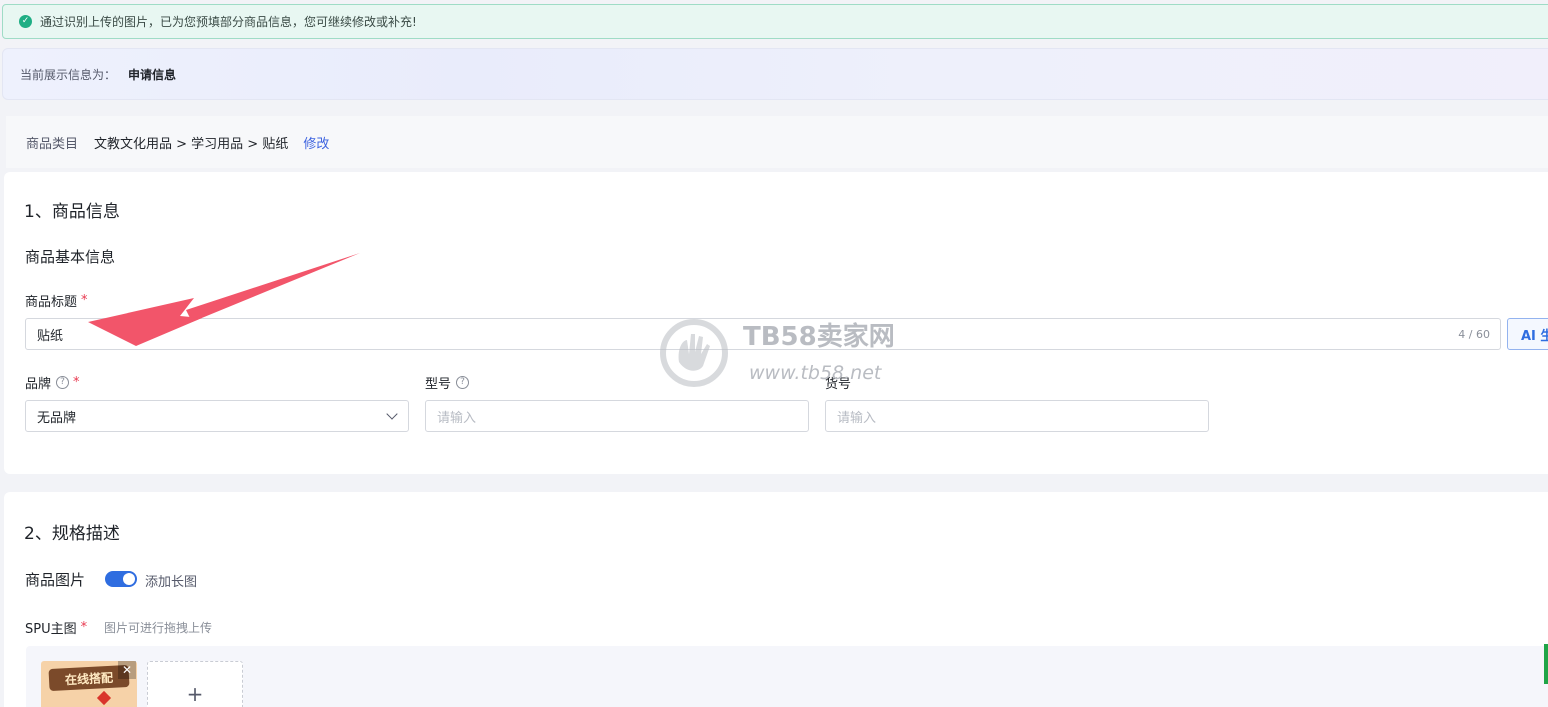 This screenshot has height=707, width=1548. What do you see at coordinates (1546, 664) in the screenshot?
I see `side-float-tab` at bounding box center [1546, 664].